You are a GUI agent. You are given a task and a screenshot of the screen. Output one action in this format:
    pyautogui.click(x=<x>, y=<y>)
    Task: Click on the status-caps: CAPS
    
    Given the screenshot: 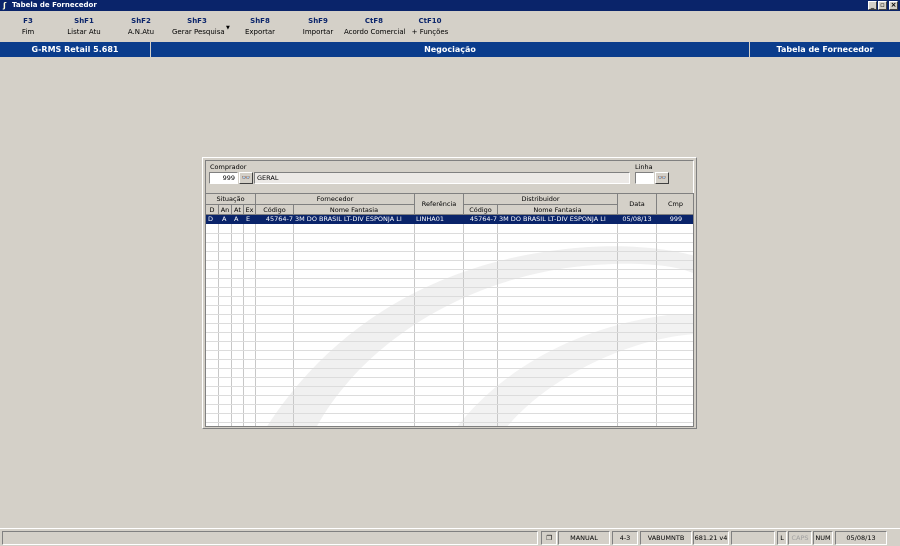 What is the action you would take?
    pyautogui.click(x=800, y=538)
    